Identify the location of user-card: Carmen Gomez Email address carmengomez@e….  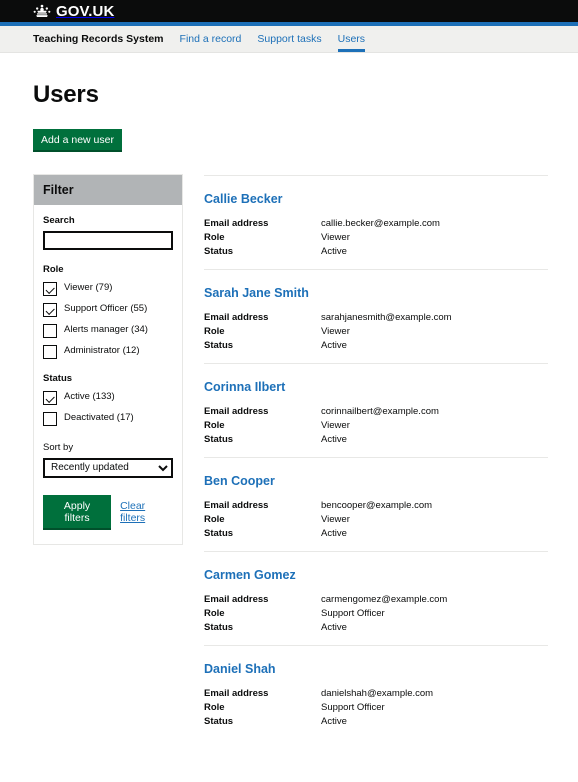
(376, 598).